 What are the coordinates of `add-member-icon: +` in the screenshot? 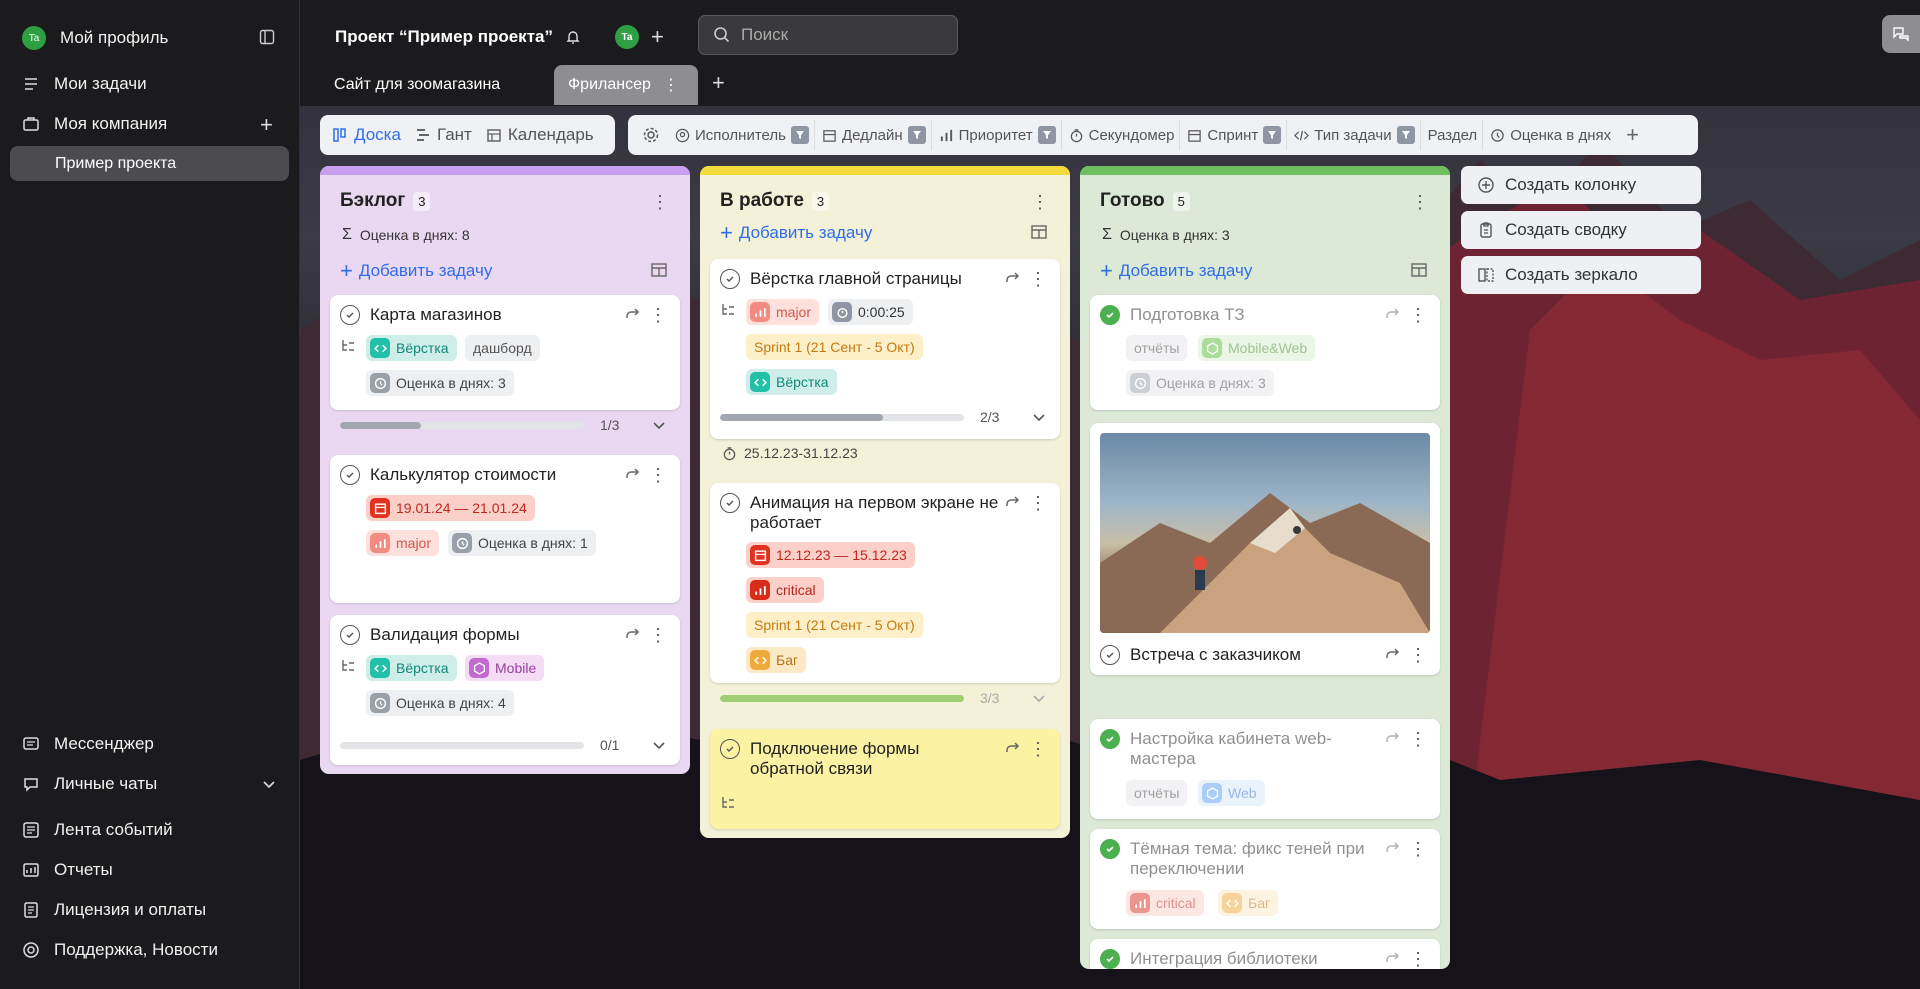 It's located at (657, 37).